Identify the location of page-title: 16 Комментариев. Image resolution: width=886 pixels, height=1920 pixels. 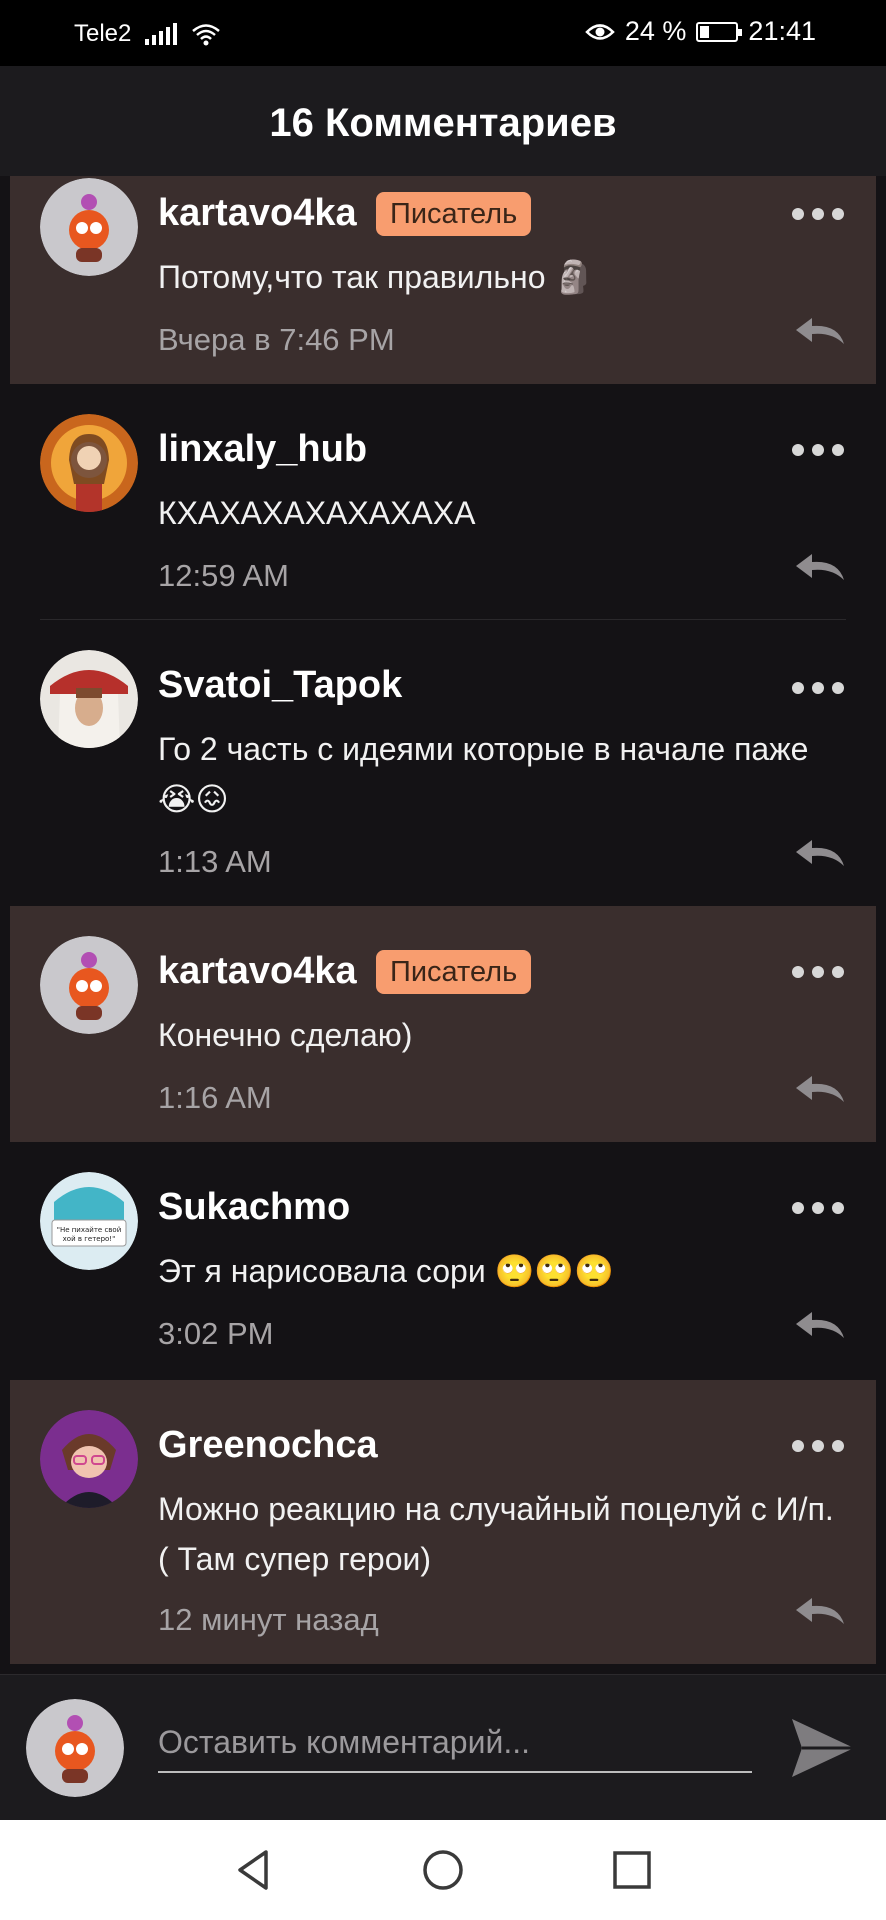
(443, 123).